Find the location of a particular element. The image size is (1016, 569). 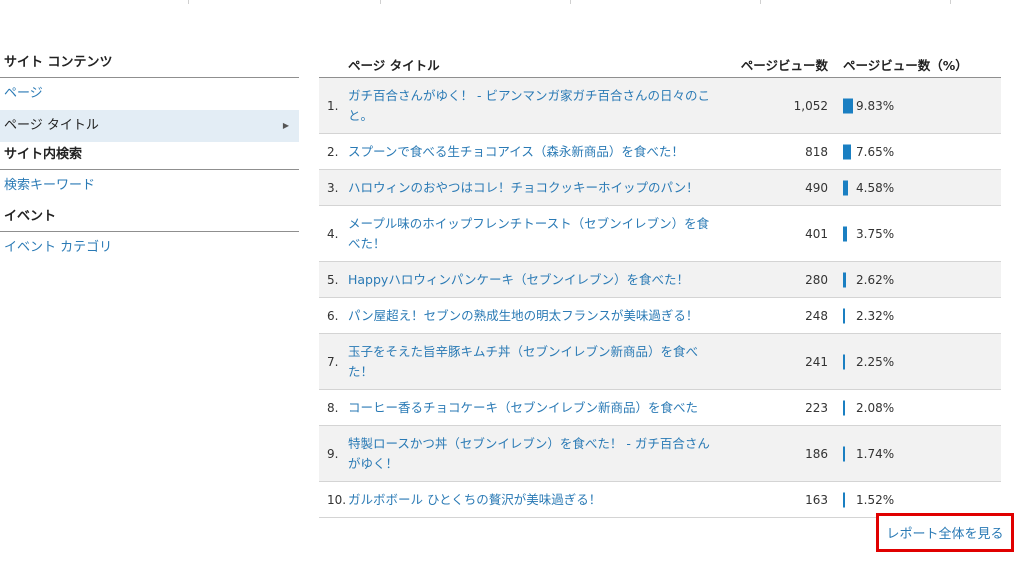

percent-value: 1.52% is located at coordinates (875, 499).